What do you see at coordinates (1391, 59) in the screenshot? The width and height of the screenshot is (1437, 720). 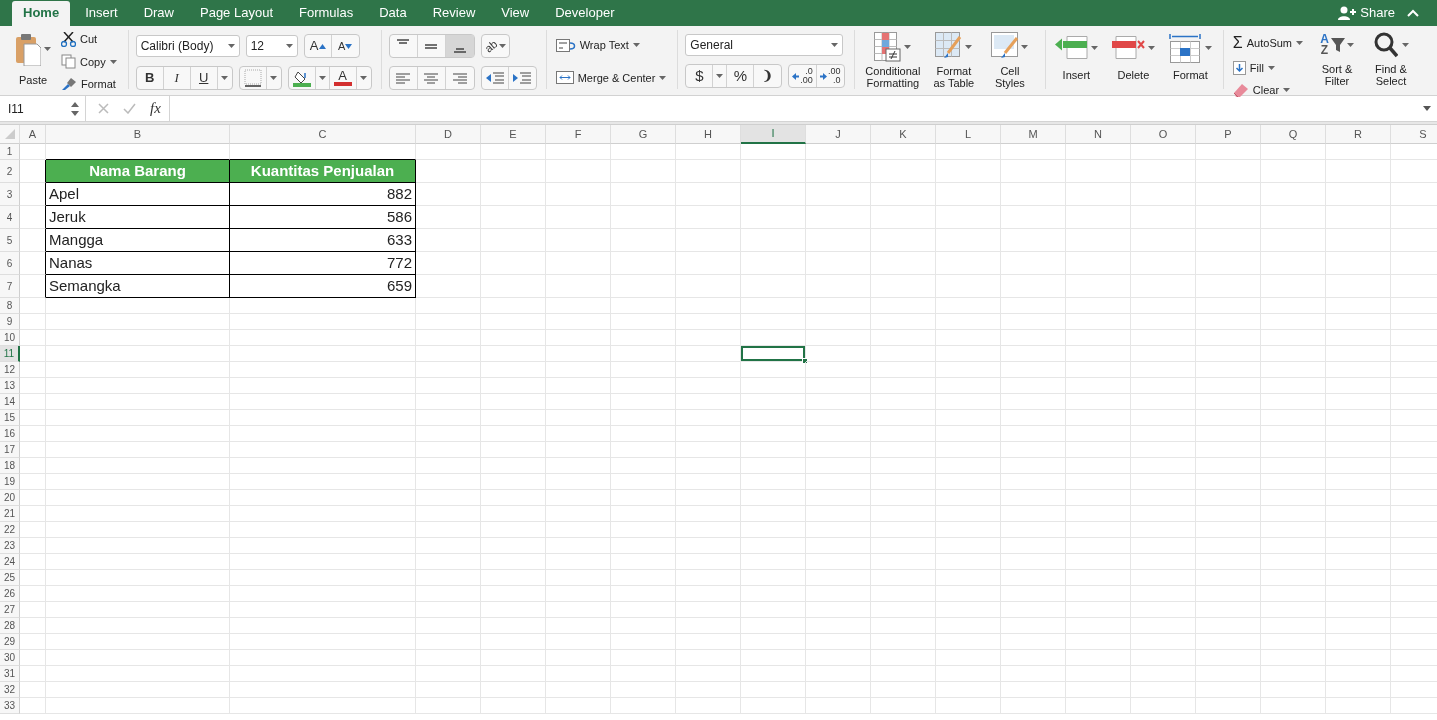 I see `find-select-button: Find & Select` at bounding box center [1391, 59].